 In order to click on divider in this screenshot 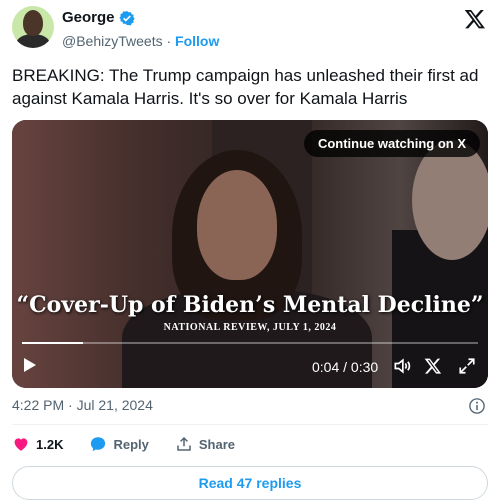, I will do `click(250, 424)`.